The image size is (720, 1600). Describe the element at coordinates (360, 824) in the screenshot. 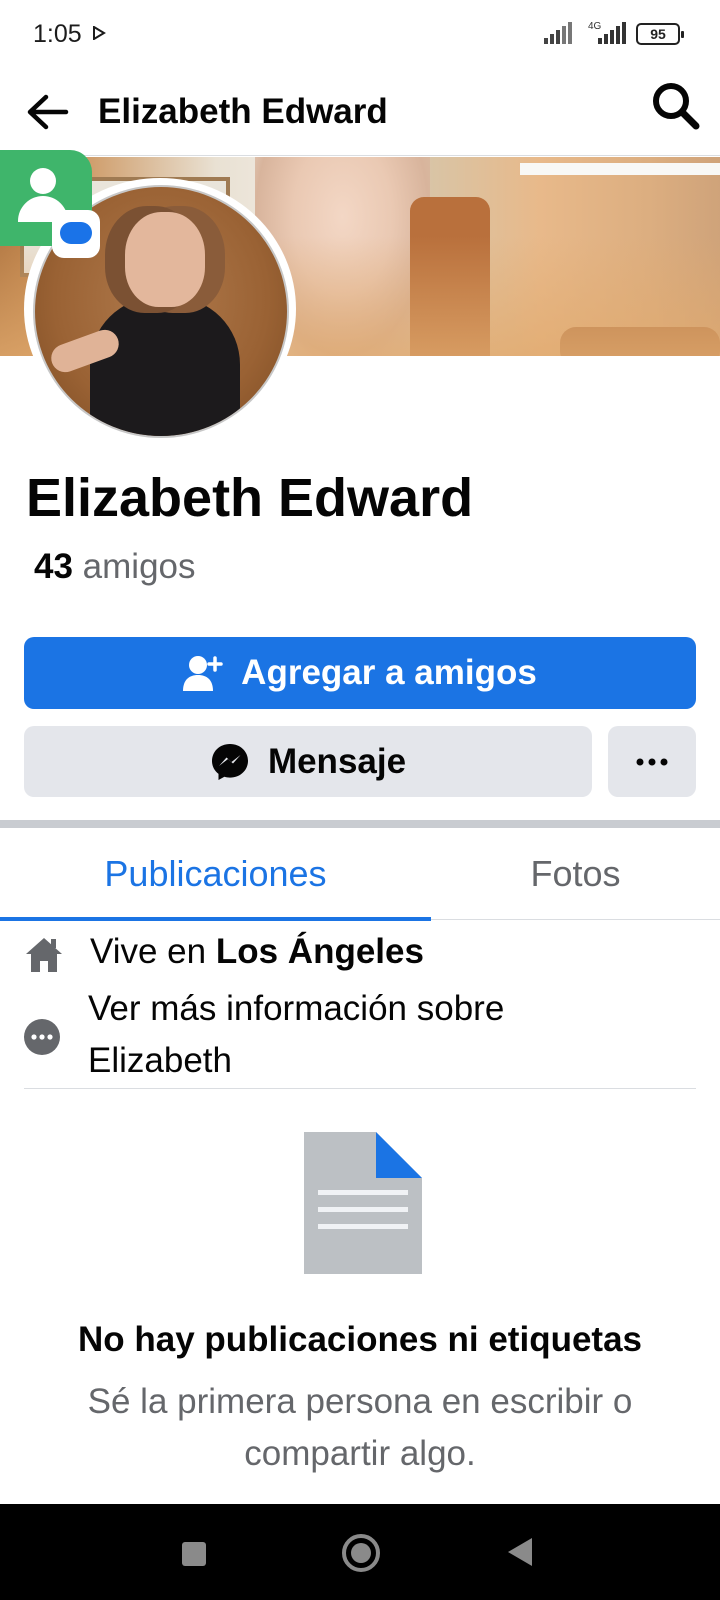

I see `section-divider` at that location.